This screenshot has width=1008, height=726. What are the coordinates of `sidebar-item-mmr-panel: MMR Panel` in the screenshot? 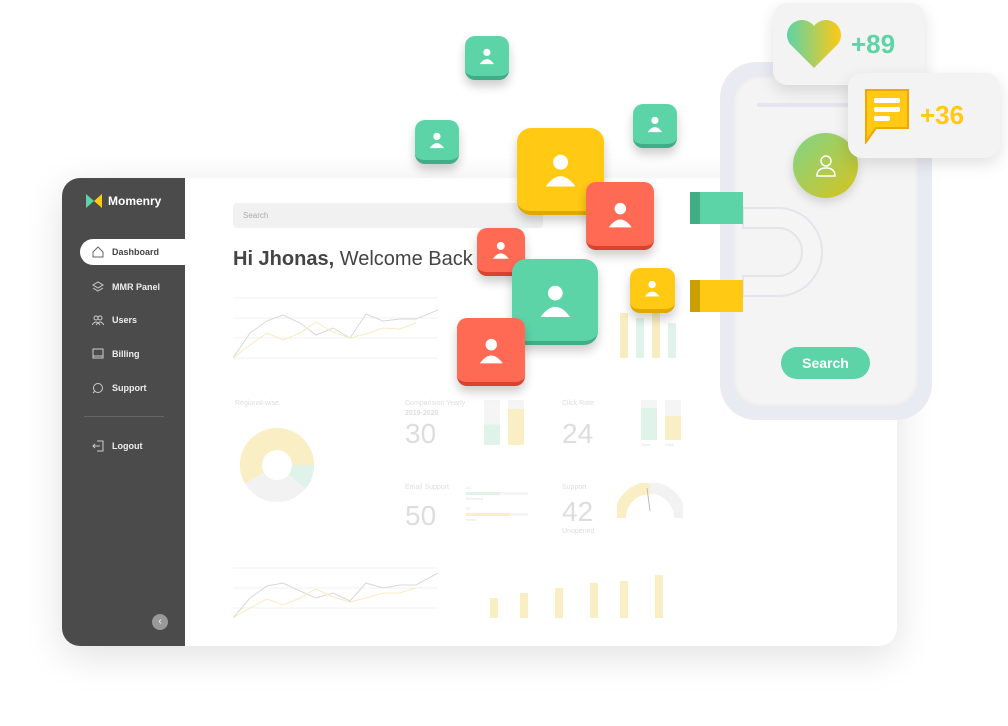 It's located at (132, 287).